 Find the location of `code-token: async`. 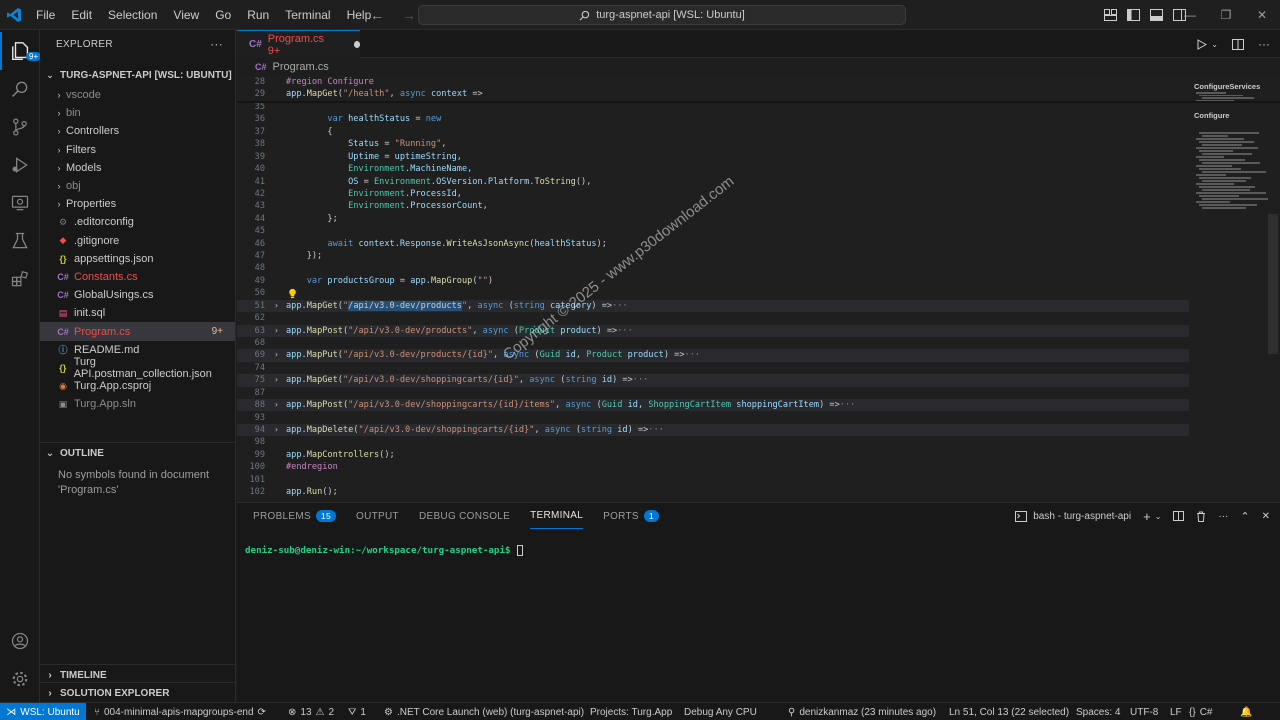

code-token: async is located at coordinates (490, 305).